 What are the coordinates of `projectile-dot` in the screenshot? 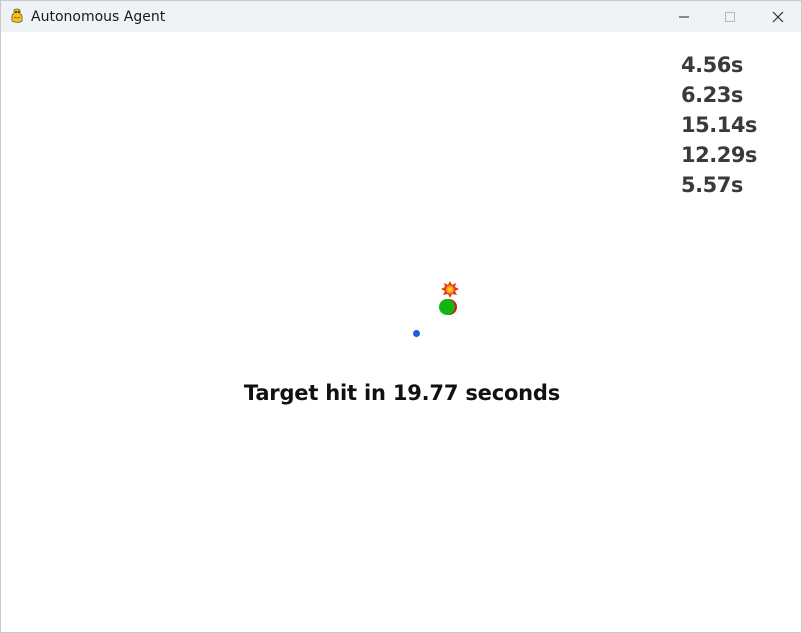 It's located at (416, 333).